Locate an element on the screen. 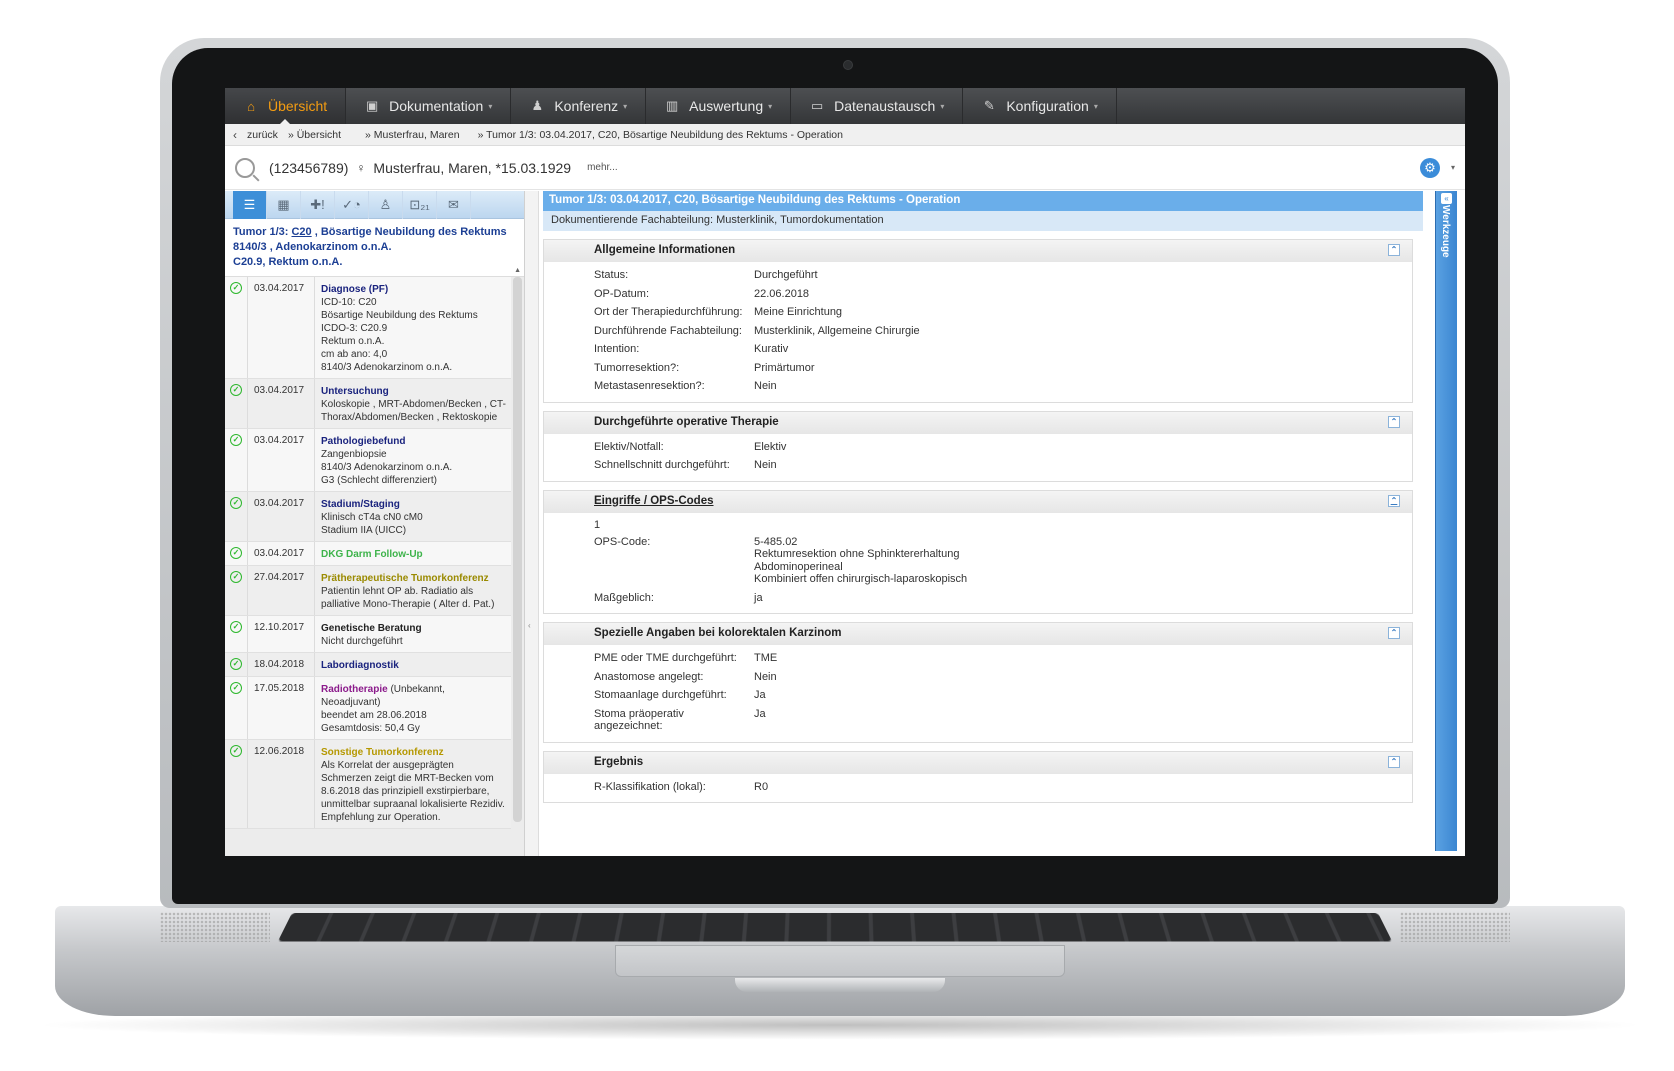 The height and width of the screenshot is (1071, 1674). scroll-up-arrow-icon: ▲ is located at coordinates (517, 270).